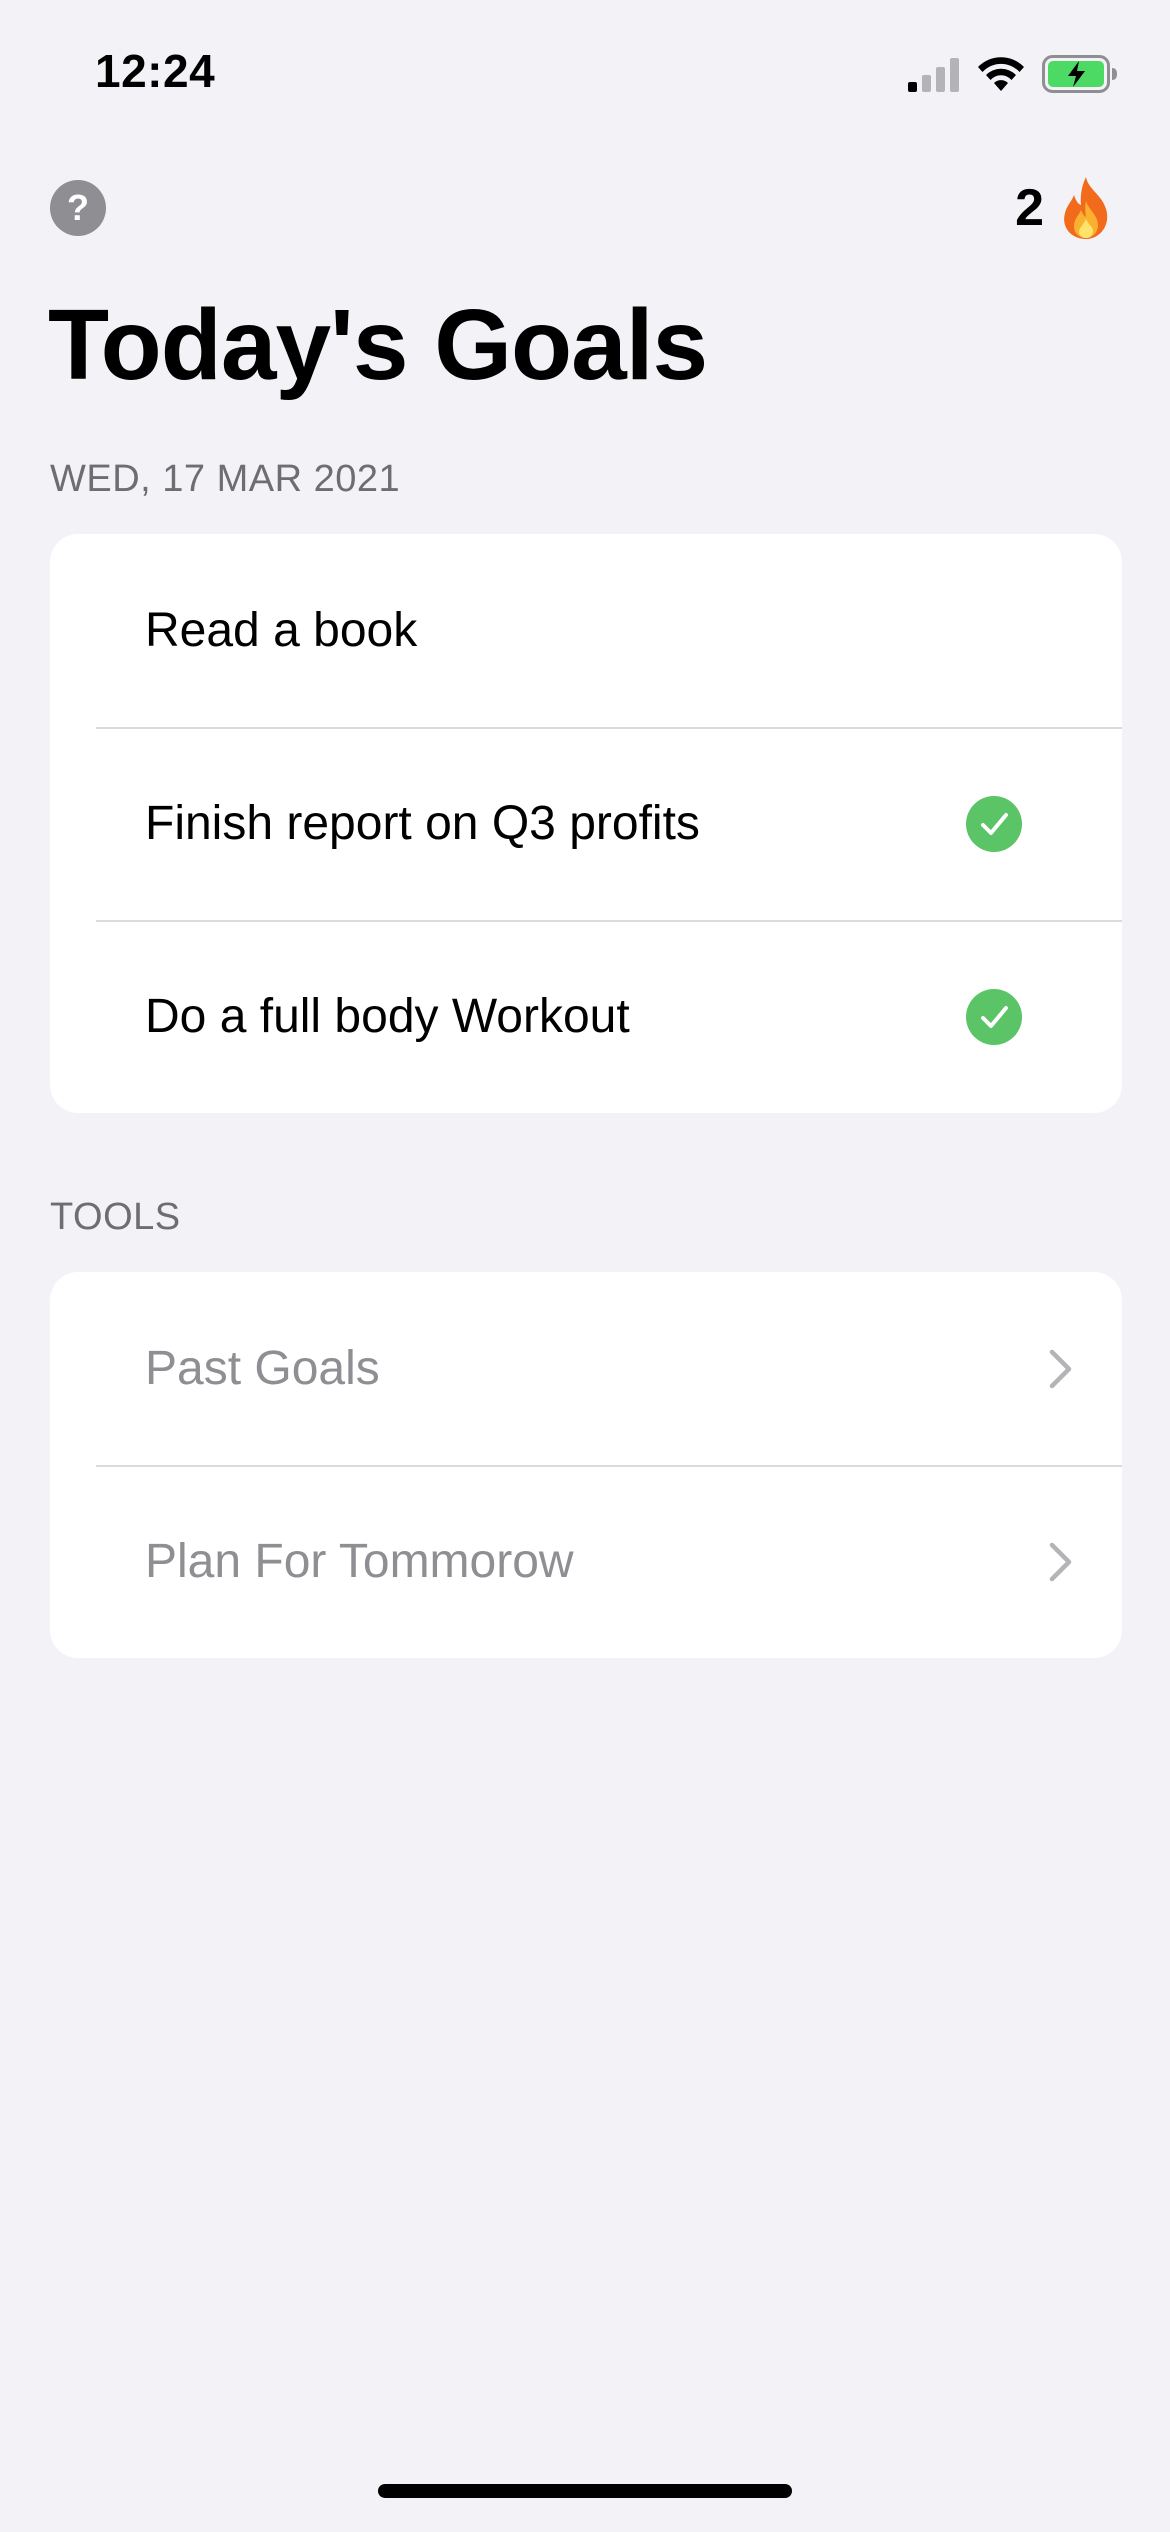 Image resolution: width=1170 pixels, height=2532 pixels. I want to click on goal-row: Do a full body Workout, so click(586, 1016).